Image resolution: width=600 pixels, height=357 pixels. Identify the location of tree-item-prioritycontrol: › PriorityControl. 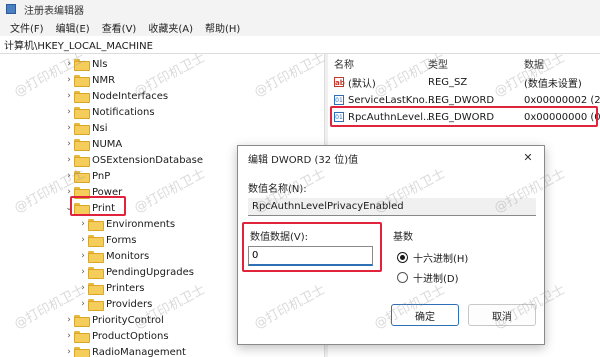
(114, 320).